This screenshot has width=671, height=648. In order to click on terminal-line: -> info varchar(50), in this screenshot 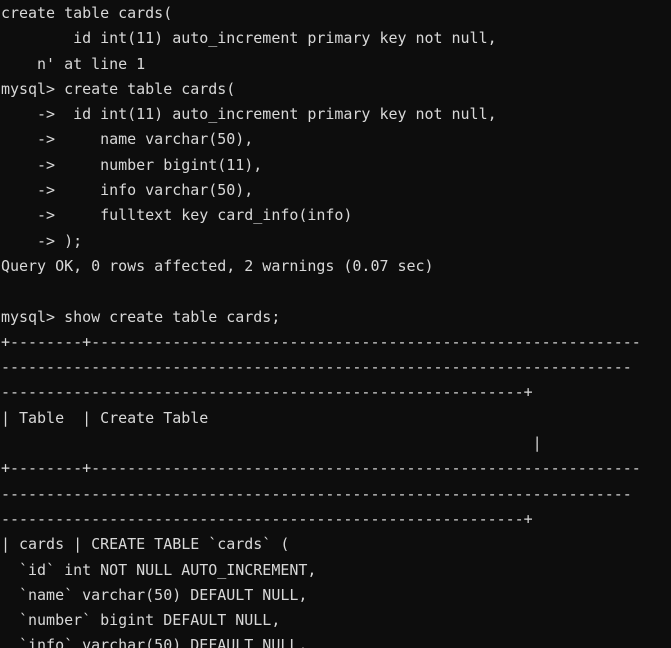, I will do `click(127, 190)`.